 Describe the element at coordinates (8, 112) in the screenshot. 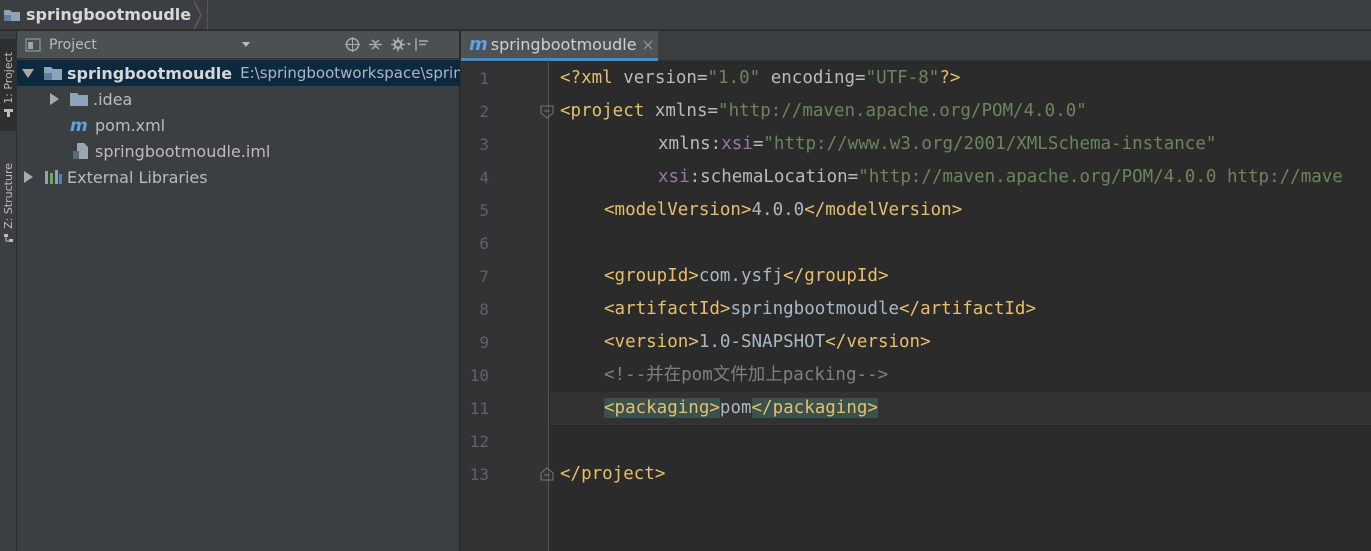

I see `project-tool-icon` at that location.